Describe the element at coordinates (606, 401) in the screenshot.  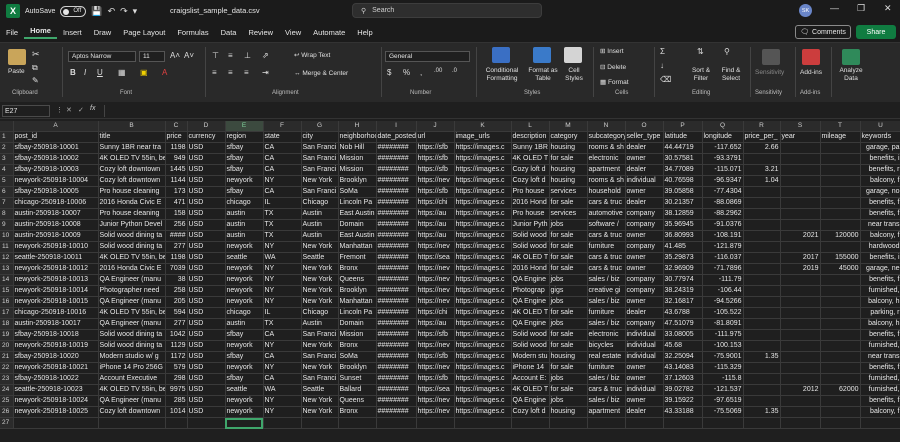
I see `cell: sales / biz` at that location.